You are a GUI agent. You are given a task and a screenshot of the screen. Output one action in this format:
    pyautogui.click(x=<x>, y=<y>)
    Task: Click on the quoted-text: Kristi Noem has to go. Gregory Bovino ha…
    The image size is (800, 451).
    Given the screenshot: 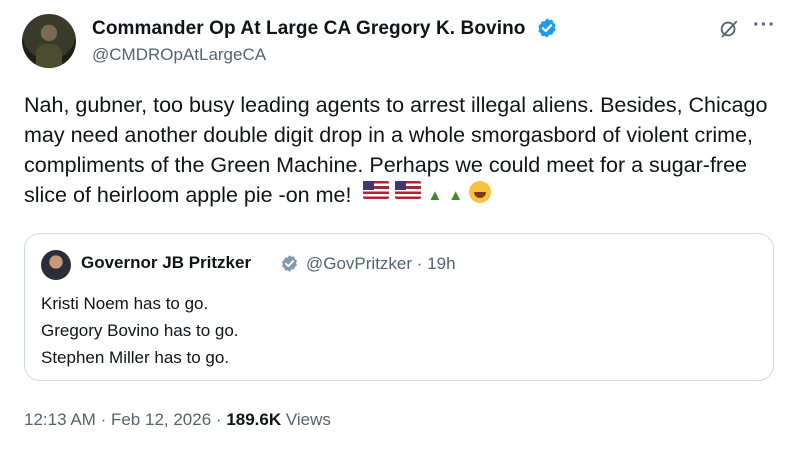 What is the action you would take?
    pyautogui.click(x=140, y=330)
    